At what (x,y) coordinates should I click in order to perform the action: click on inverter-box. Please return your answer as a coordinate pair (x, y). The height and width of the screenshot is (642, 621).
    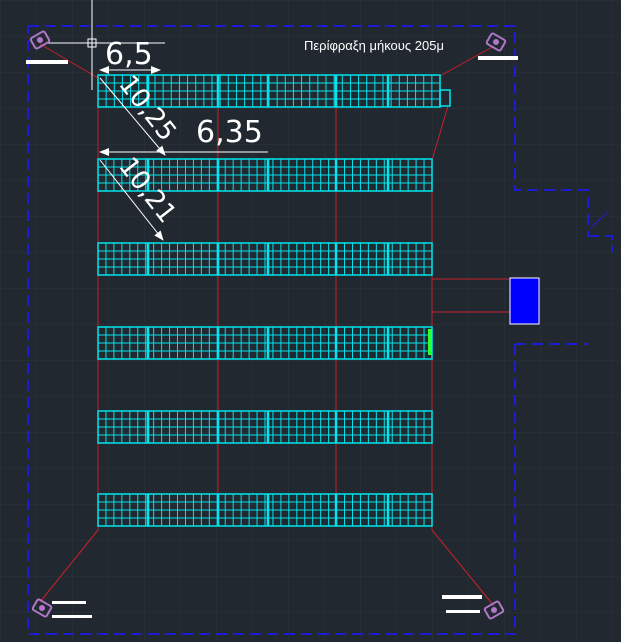
    Looking at the image, I should click on (524, 301).